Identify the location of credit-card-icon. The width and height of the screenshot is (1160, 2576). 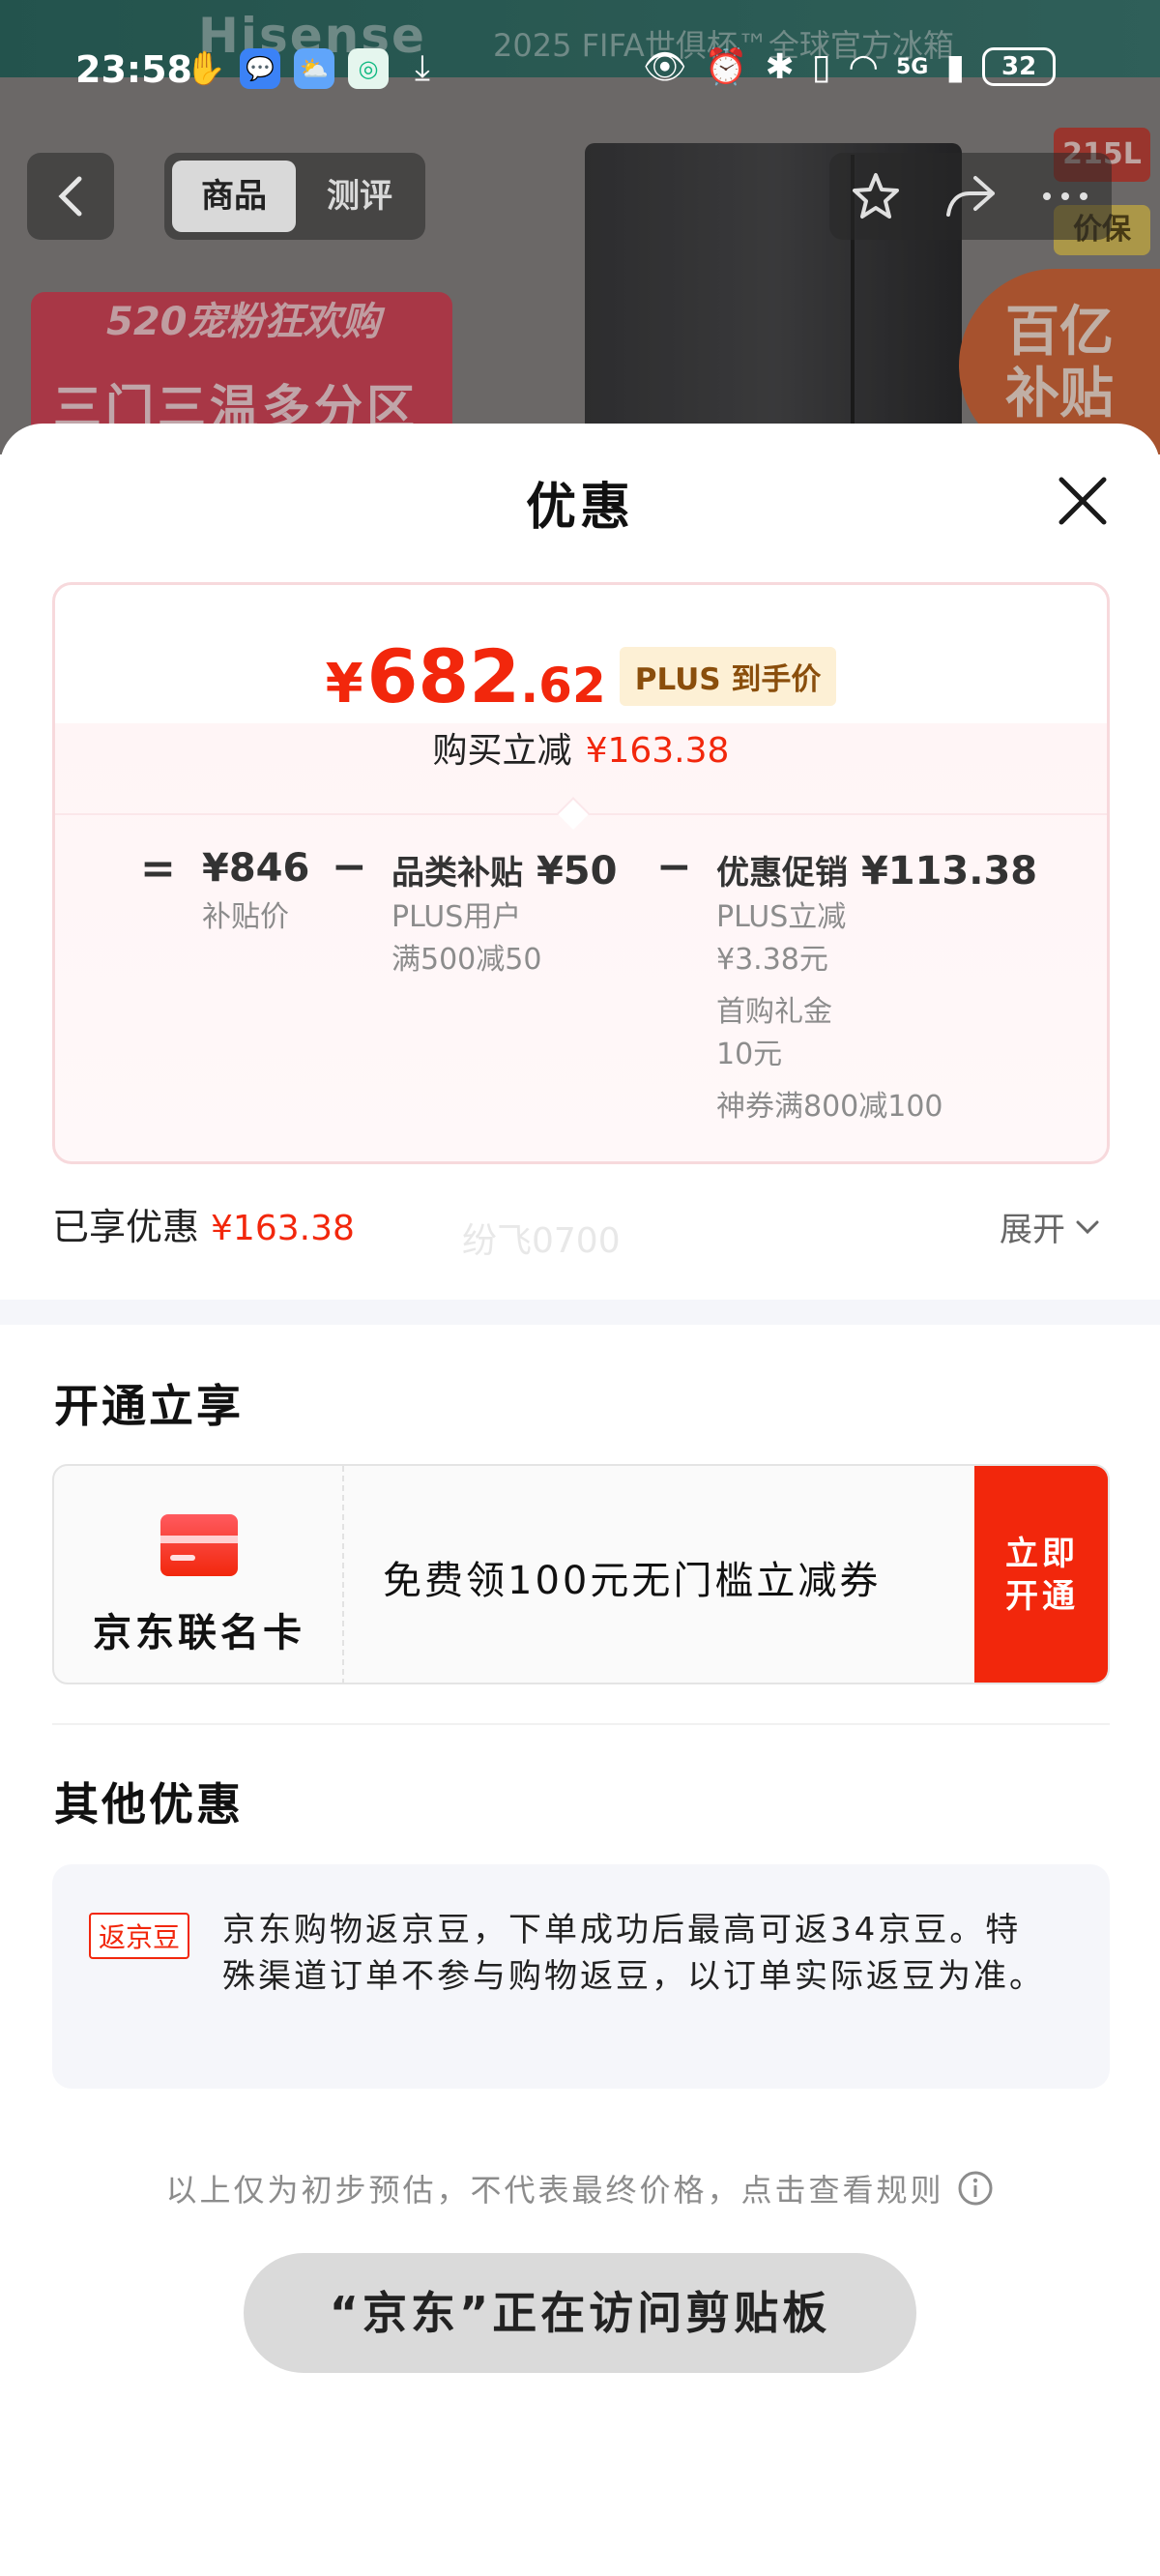
(199, 1545).